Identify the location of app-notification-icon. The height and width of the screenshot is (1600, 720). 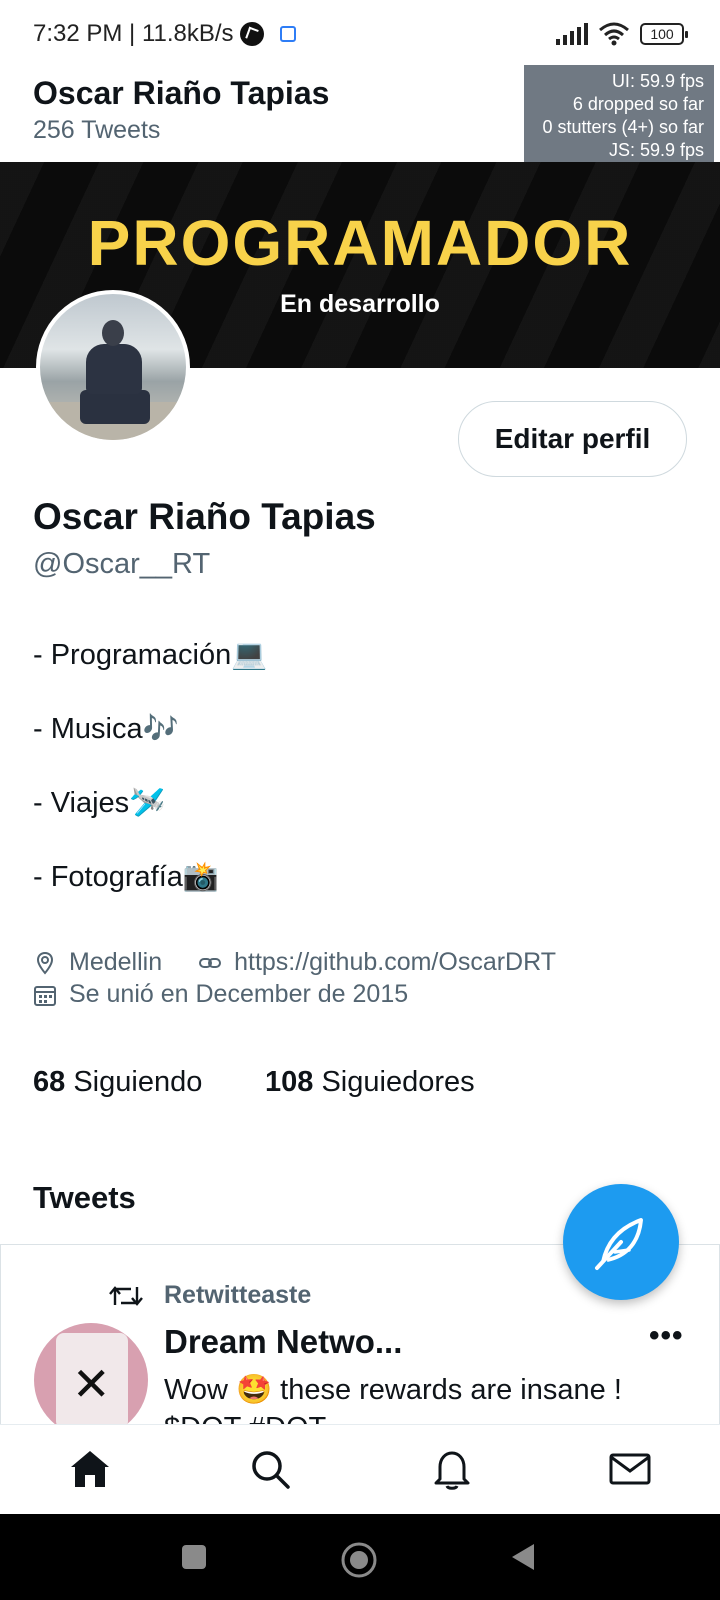
(251, 34).